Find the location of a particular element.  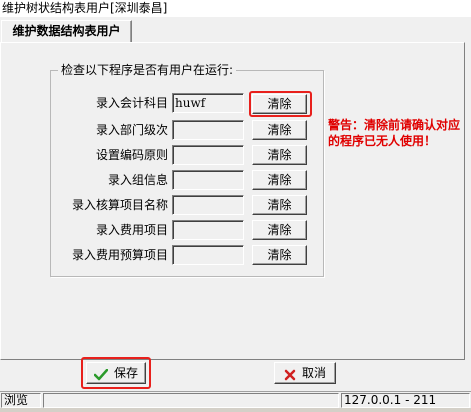

status-bar: 浏览 127.0.0.1 - 211 is located at coordinates (235, 399).